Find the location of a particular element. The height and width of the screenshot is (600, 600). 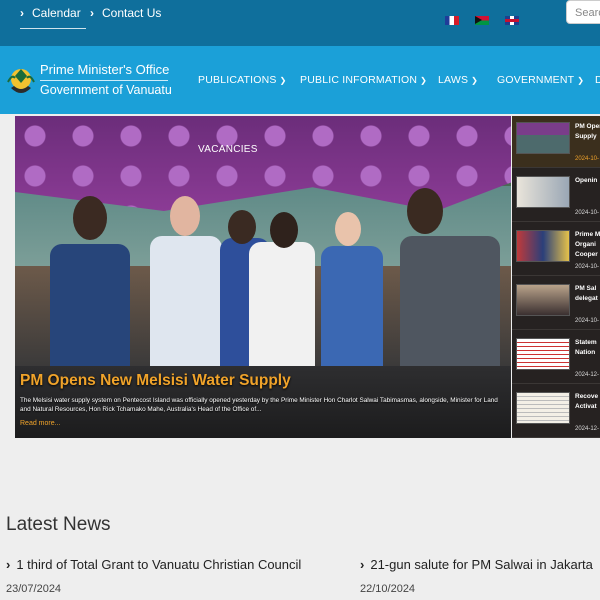

nav-overflow-item: D is located at coordinates (597, 80).